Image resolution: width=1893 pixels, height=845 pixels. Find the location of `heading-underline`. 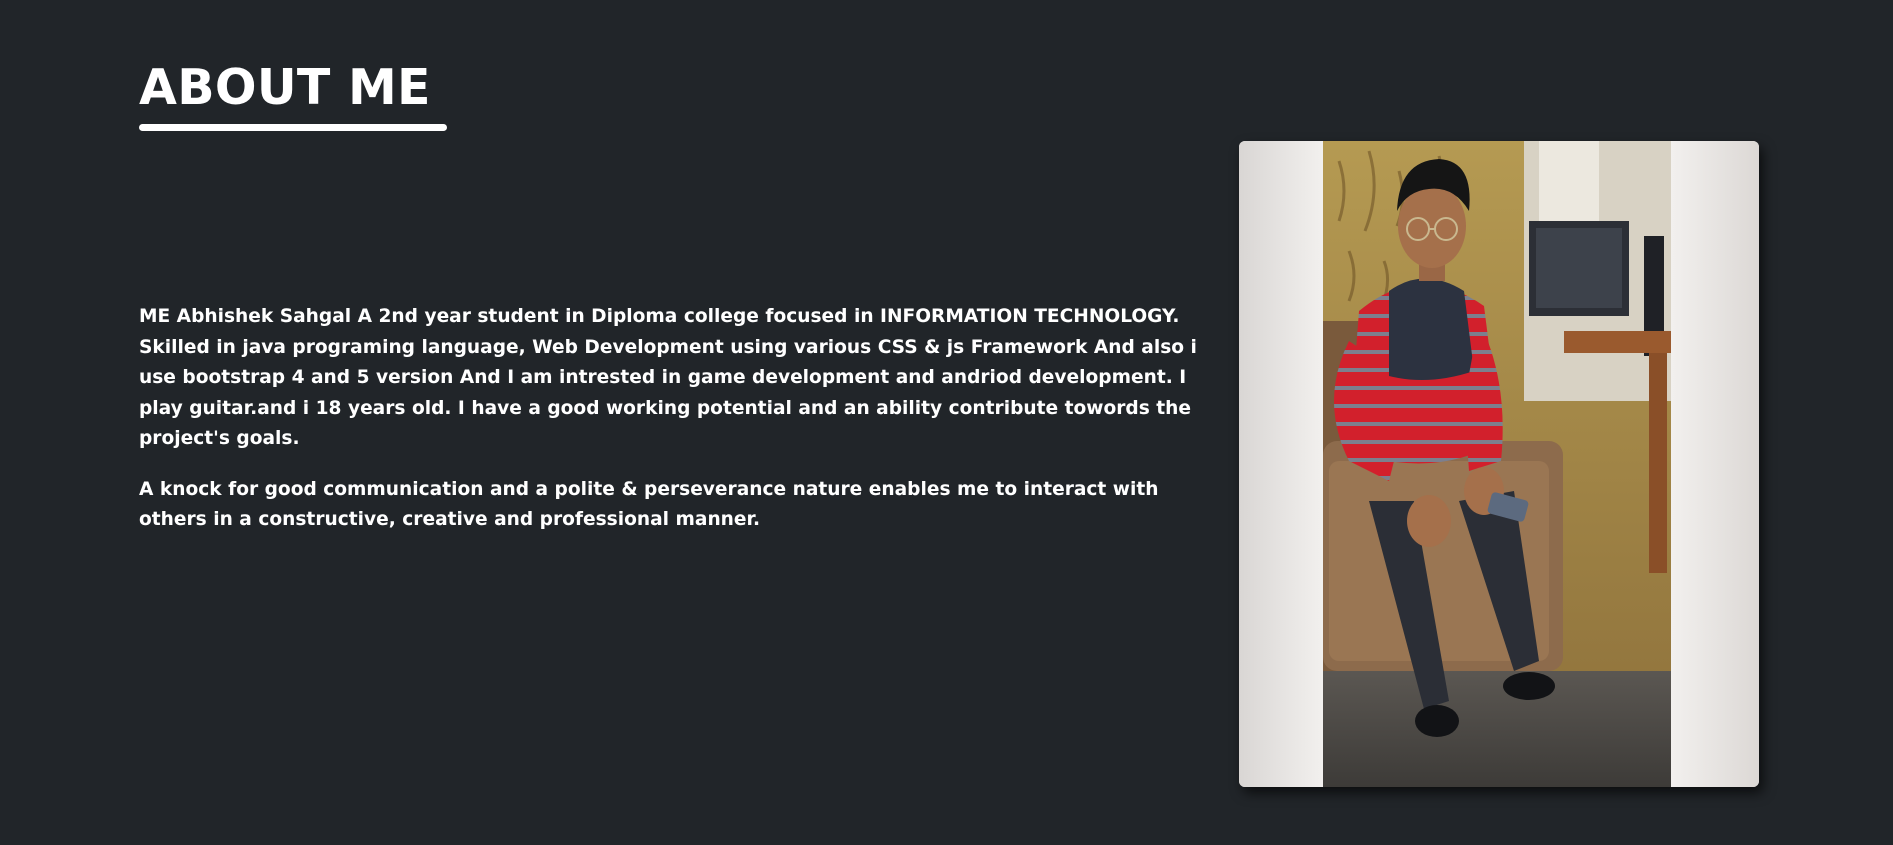

heading-underline is located at coordinates (293, 127).